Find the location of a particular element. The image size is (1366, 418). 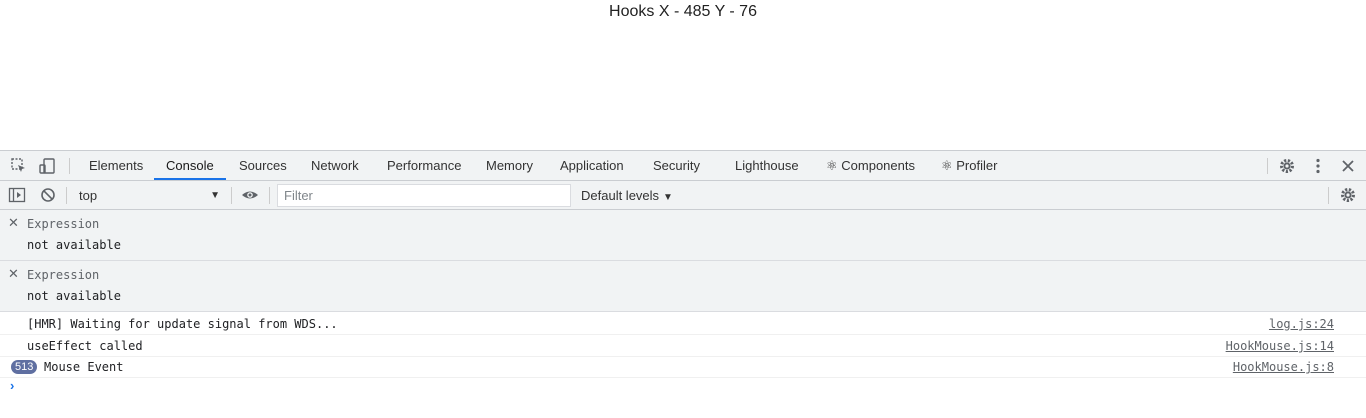

tab-profiler: ⚛ Profiler is located at coordinates (969, 166).